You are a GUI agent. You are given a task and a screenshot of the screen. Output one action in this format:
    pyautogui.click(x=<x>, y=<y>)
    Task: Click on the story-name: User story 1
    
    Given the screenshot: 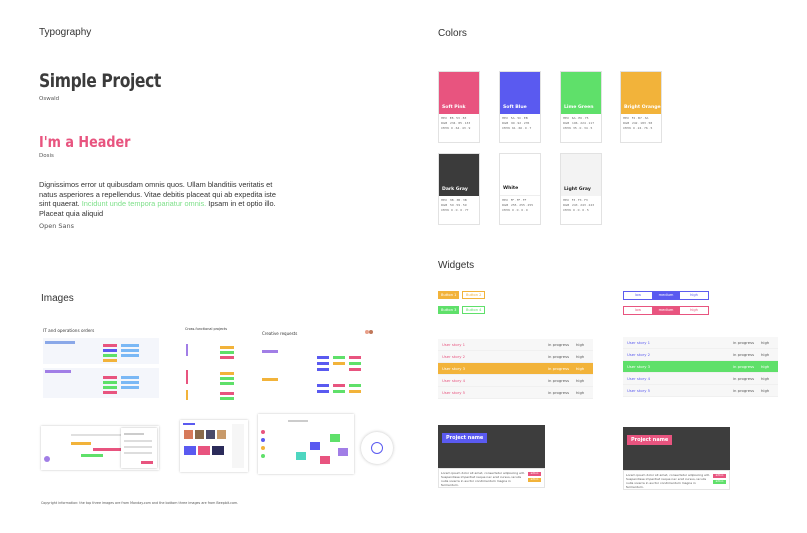 What is the action you would take?
    pyautogui.click(x=639, y=342)
    